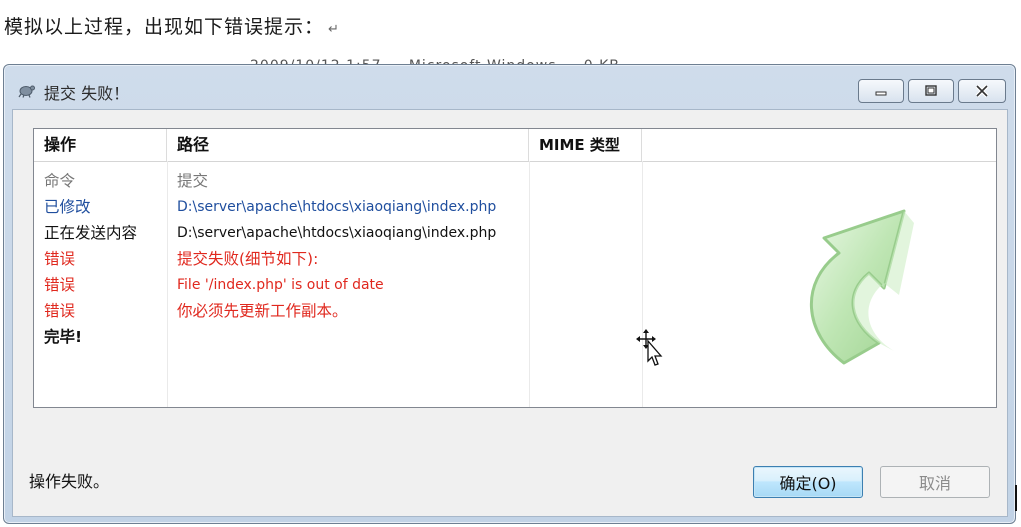 The height and width of the screenshot is (527, 1021). I want to click on action-cell: 正在发送内容, so click(91, 233).